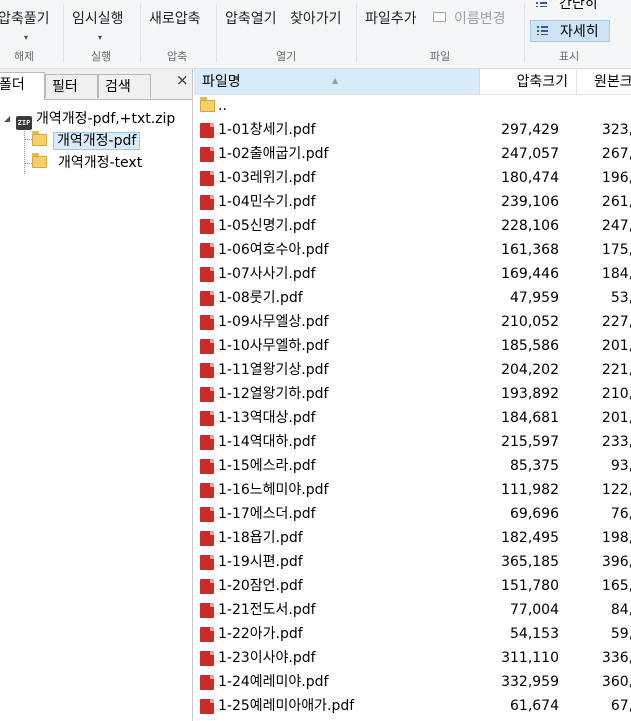 This screenshot has height=721, width=631. What do you see at coordinates (412, 658) in the screenshot?
I see `file-row: 1-23이사야.pdf 311,110 336,2` at bounding box center [412, 658].